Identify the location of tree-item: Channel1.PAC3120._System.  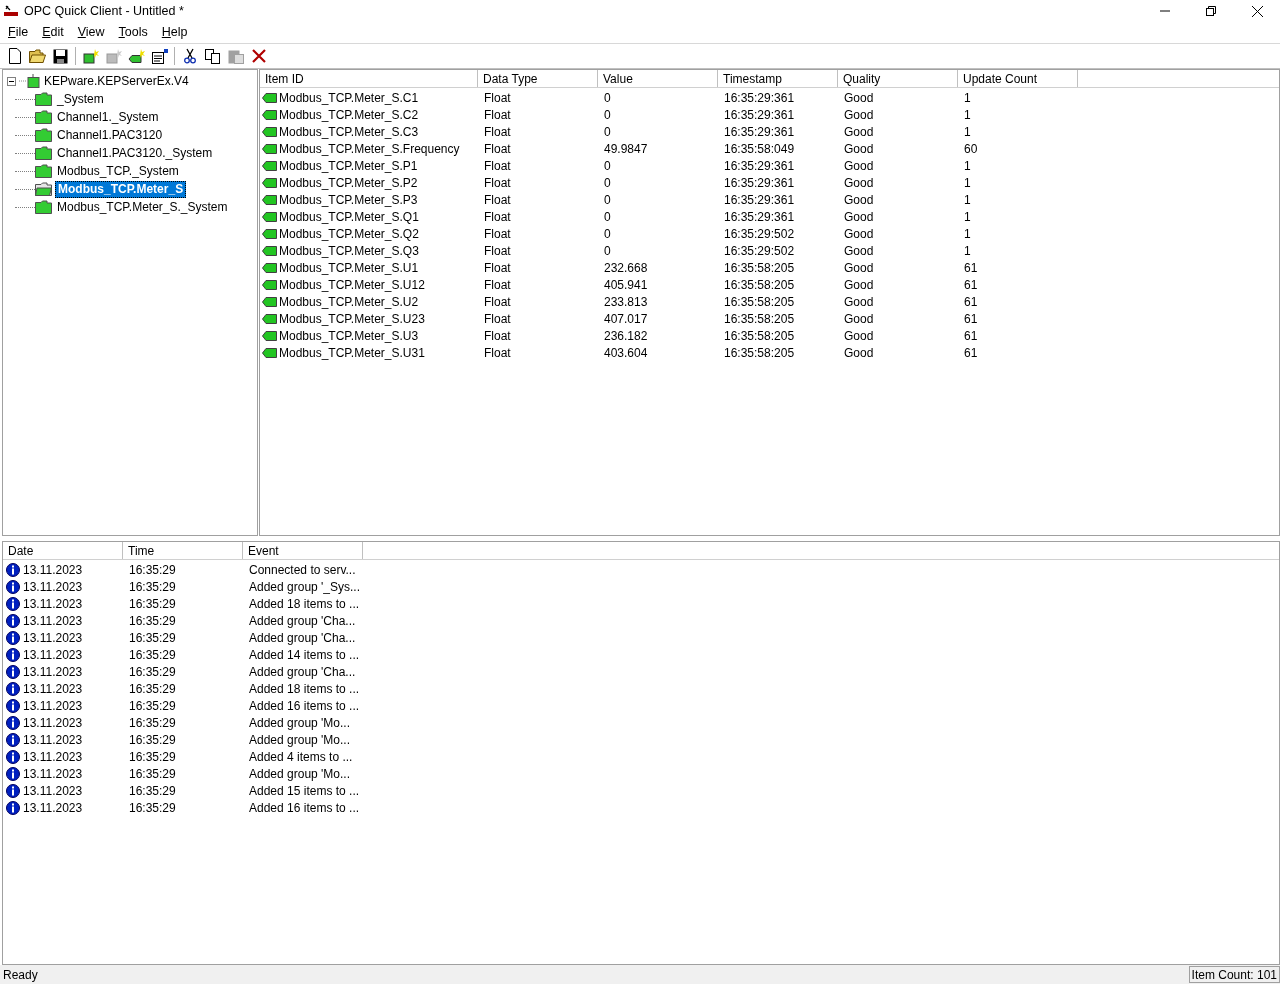
(135, 153).